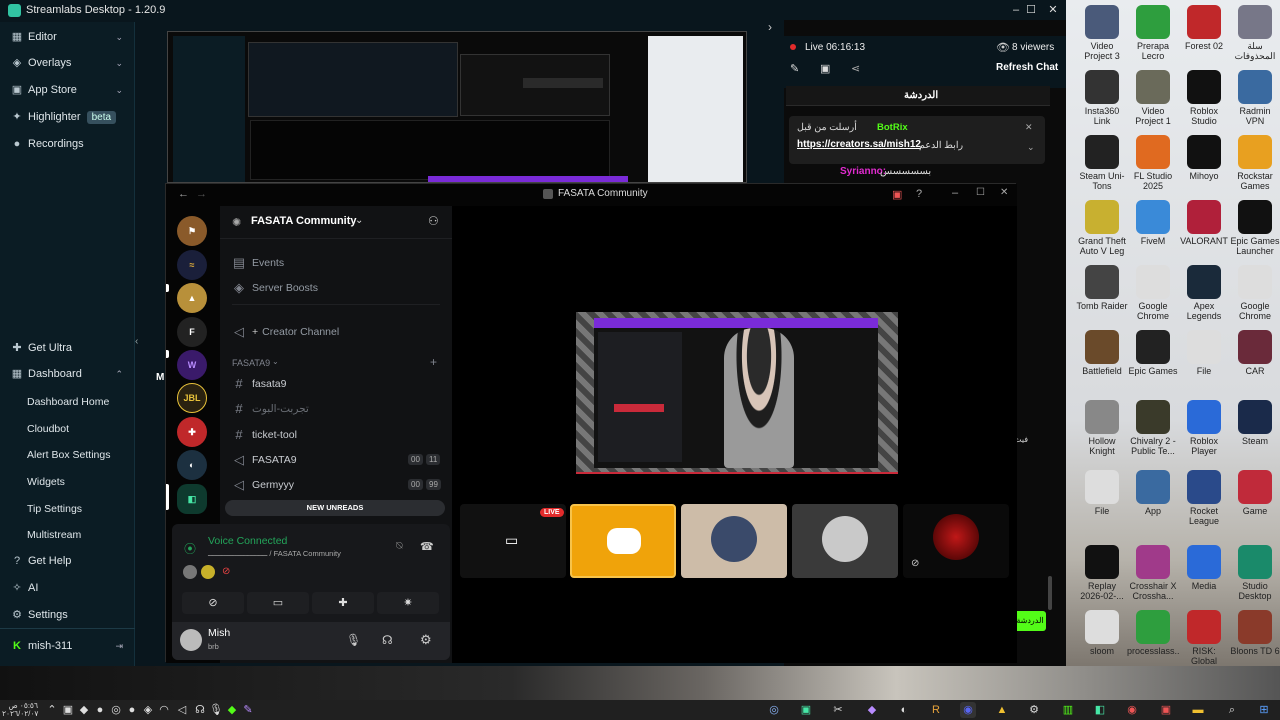  What do you see at coordinates (192, 332) in the screenshot?
I see `server-icon: F` at bounding box center [192, 332].